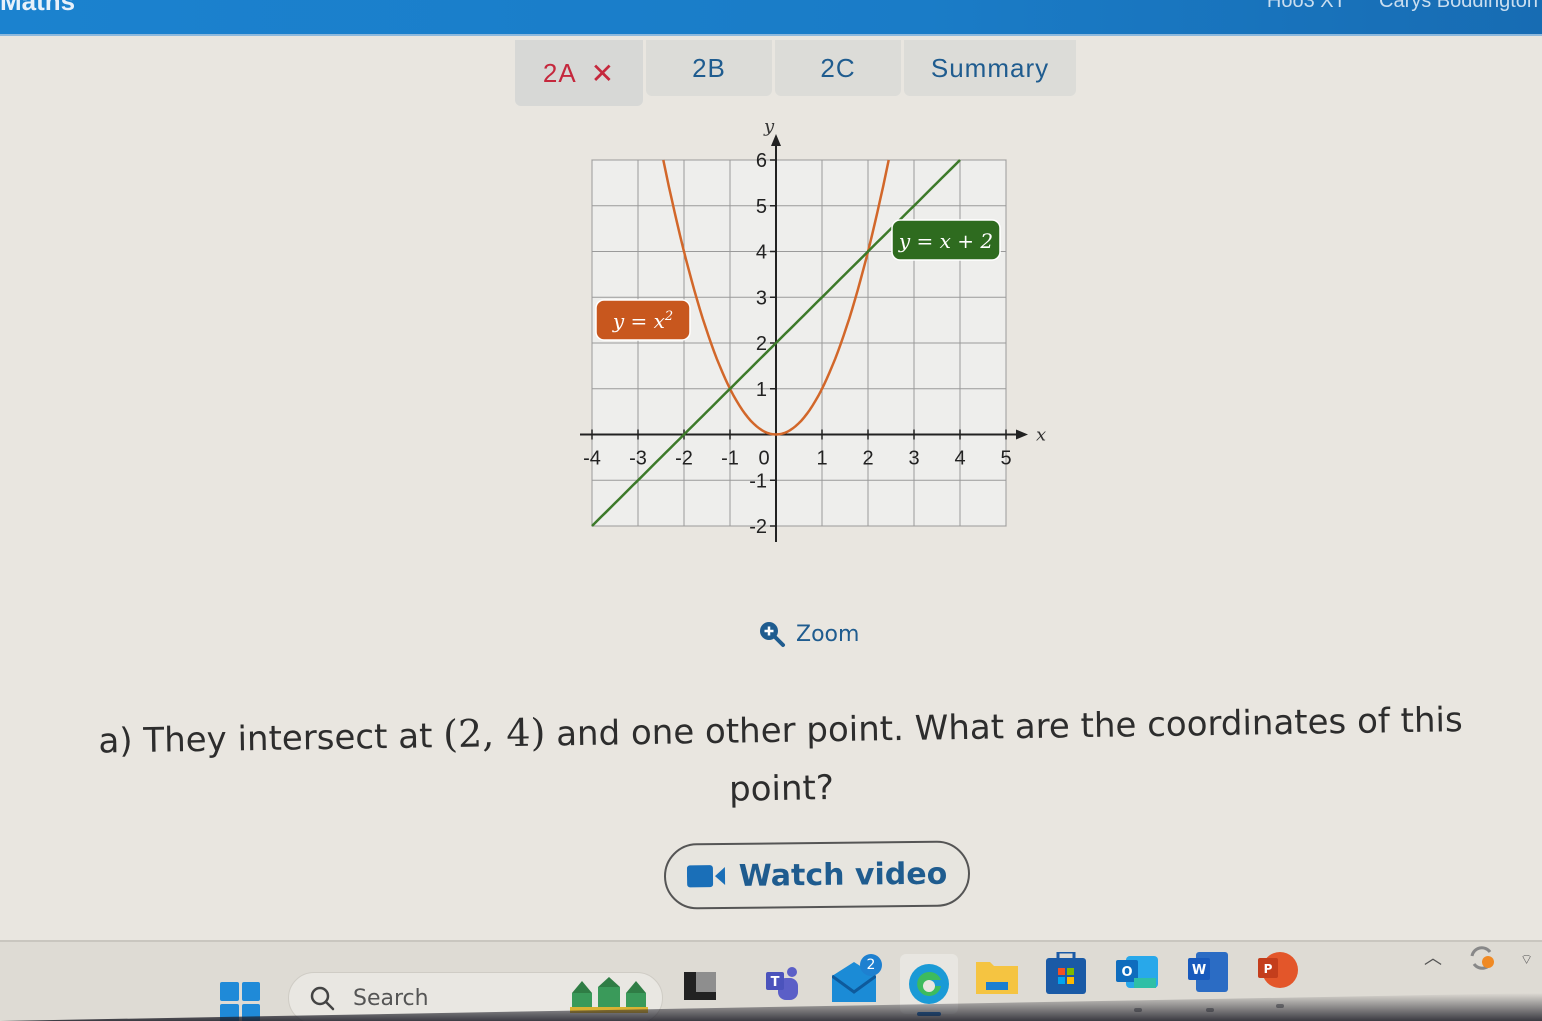 The width and height of the screenshot is (1542, 1021). Describe the element at coordinates (761, 253) in the screenshot. I see `y-tick-label: 4` at that location.